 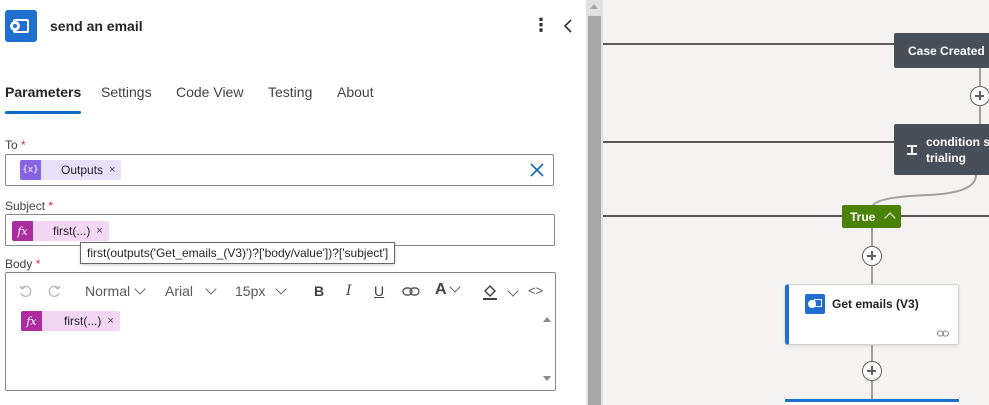 What do you see at coordinates (279, 170) in the screenshot?
I see `to-field: {x} Outputs ×` at bounding box center [279, 170].